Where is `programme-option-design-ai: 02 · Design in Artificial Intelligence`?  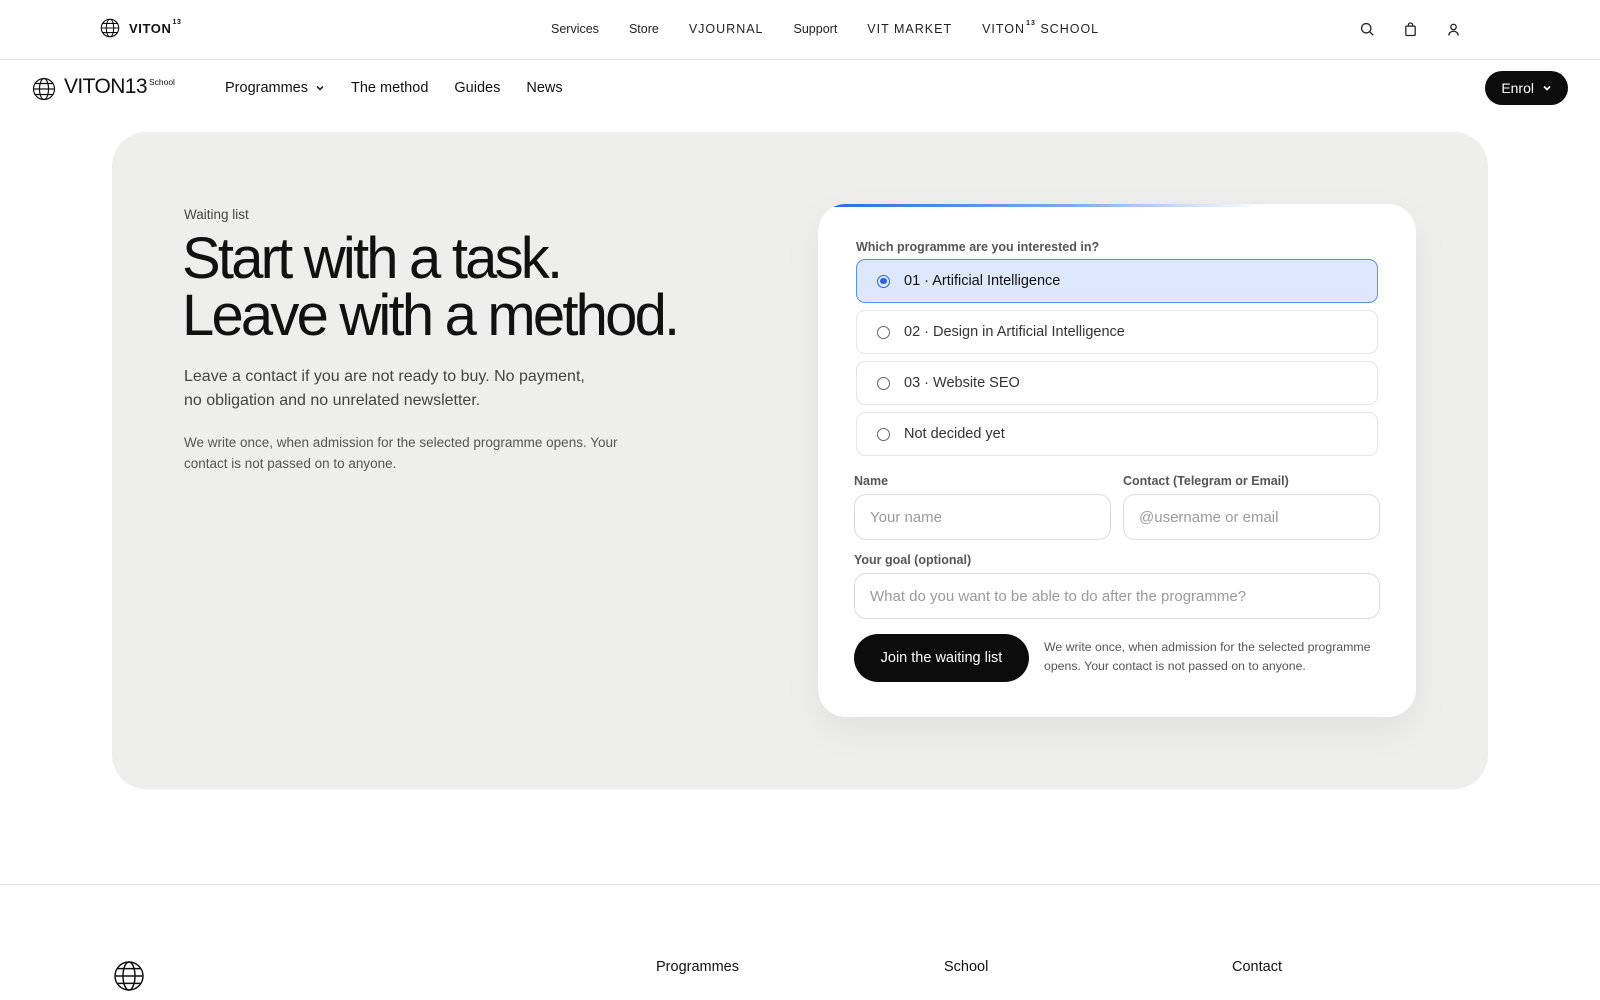
programme-option-design-ai: 02 · Design in Artificial Intelligence is located at coordinates (1117, 332).